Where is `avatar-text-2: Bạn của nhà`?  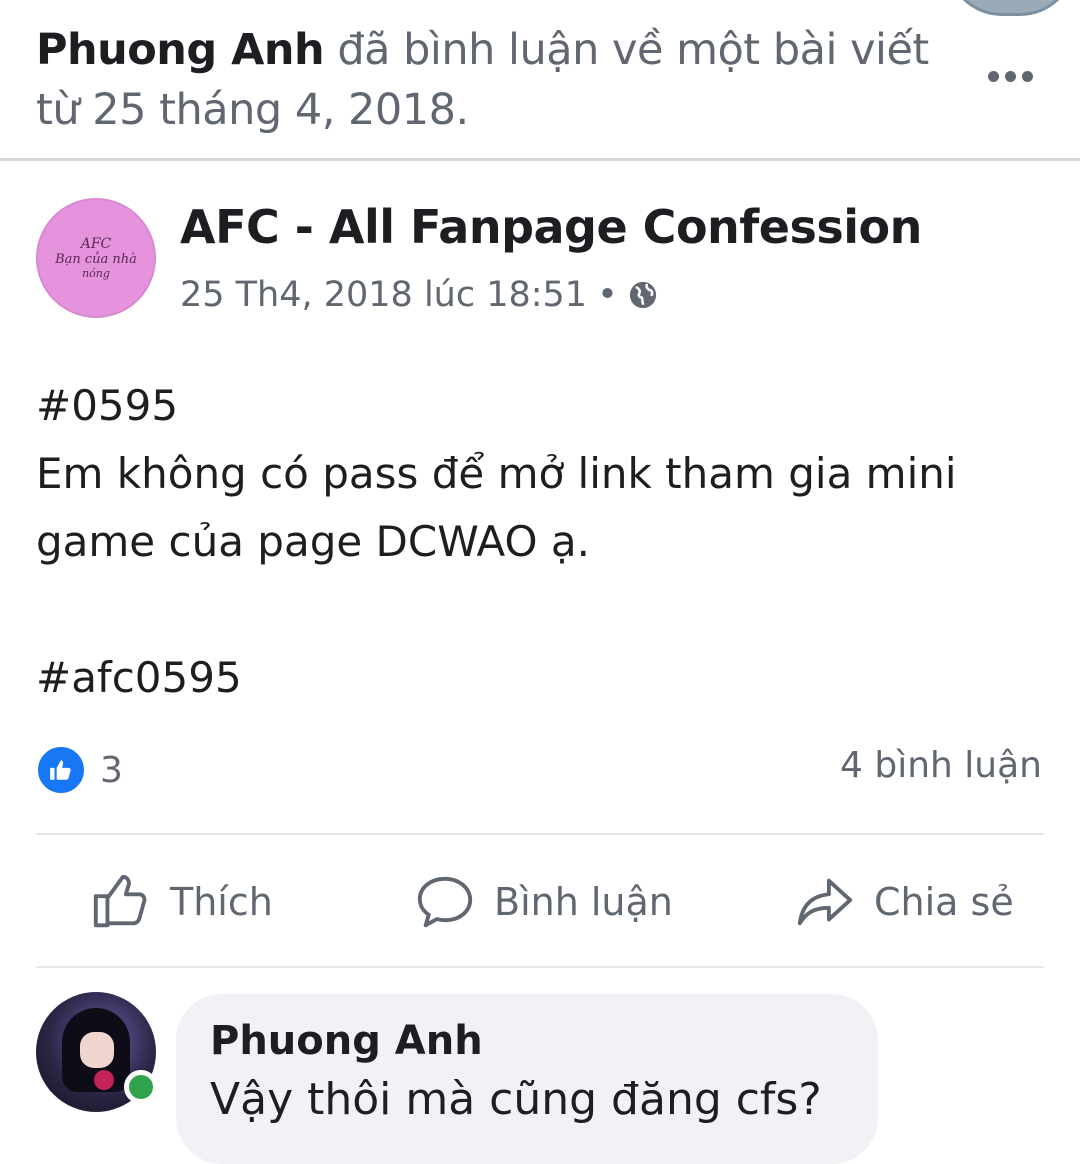
avatar-text-2: Bạn của nhà is located at coordinates (96, 259).